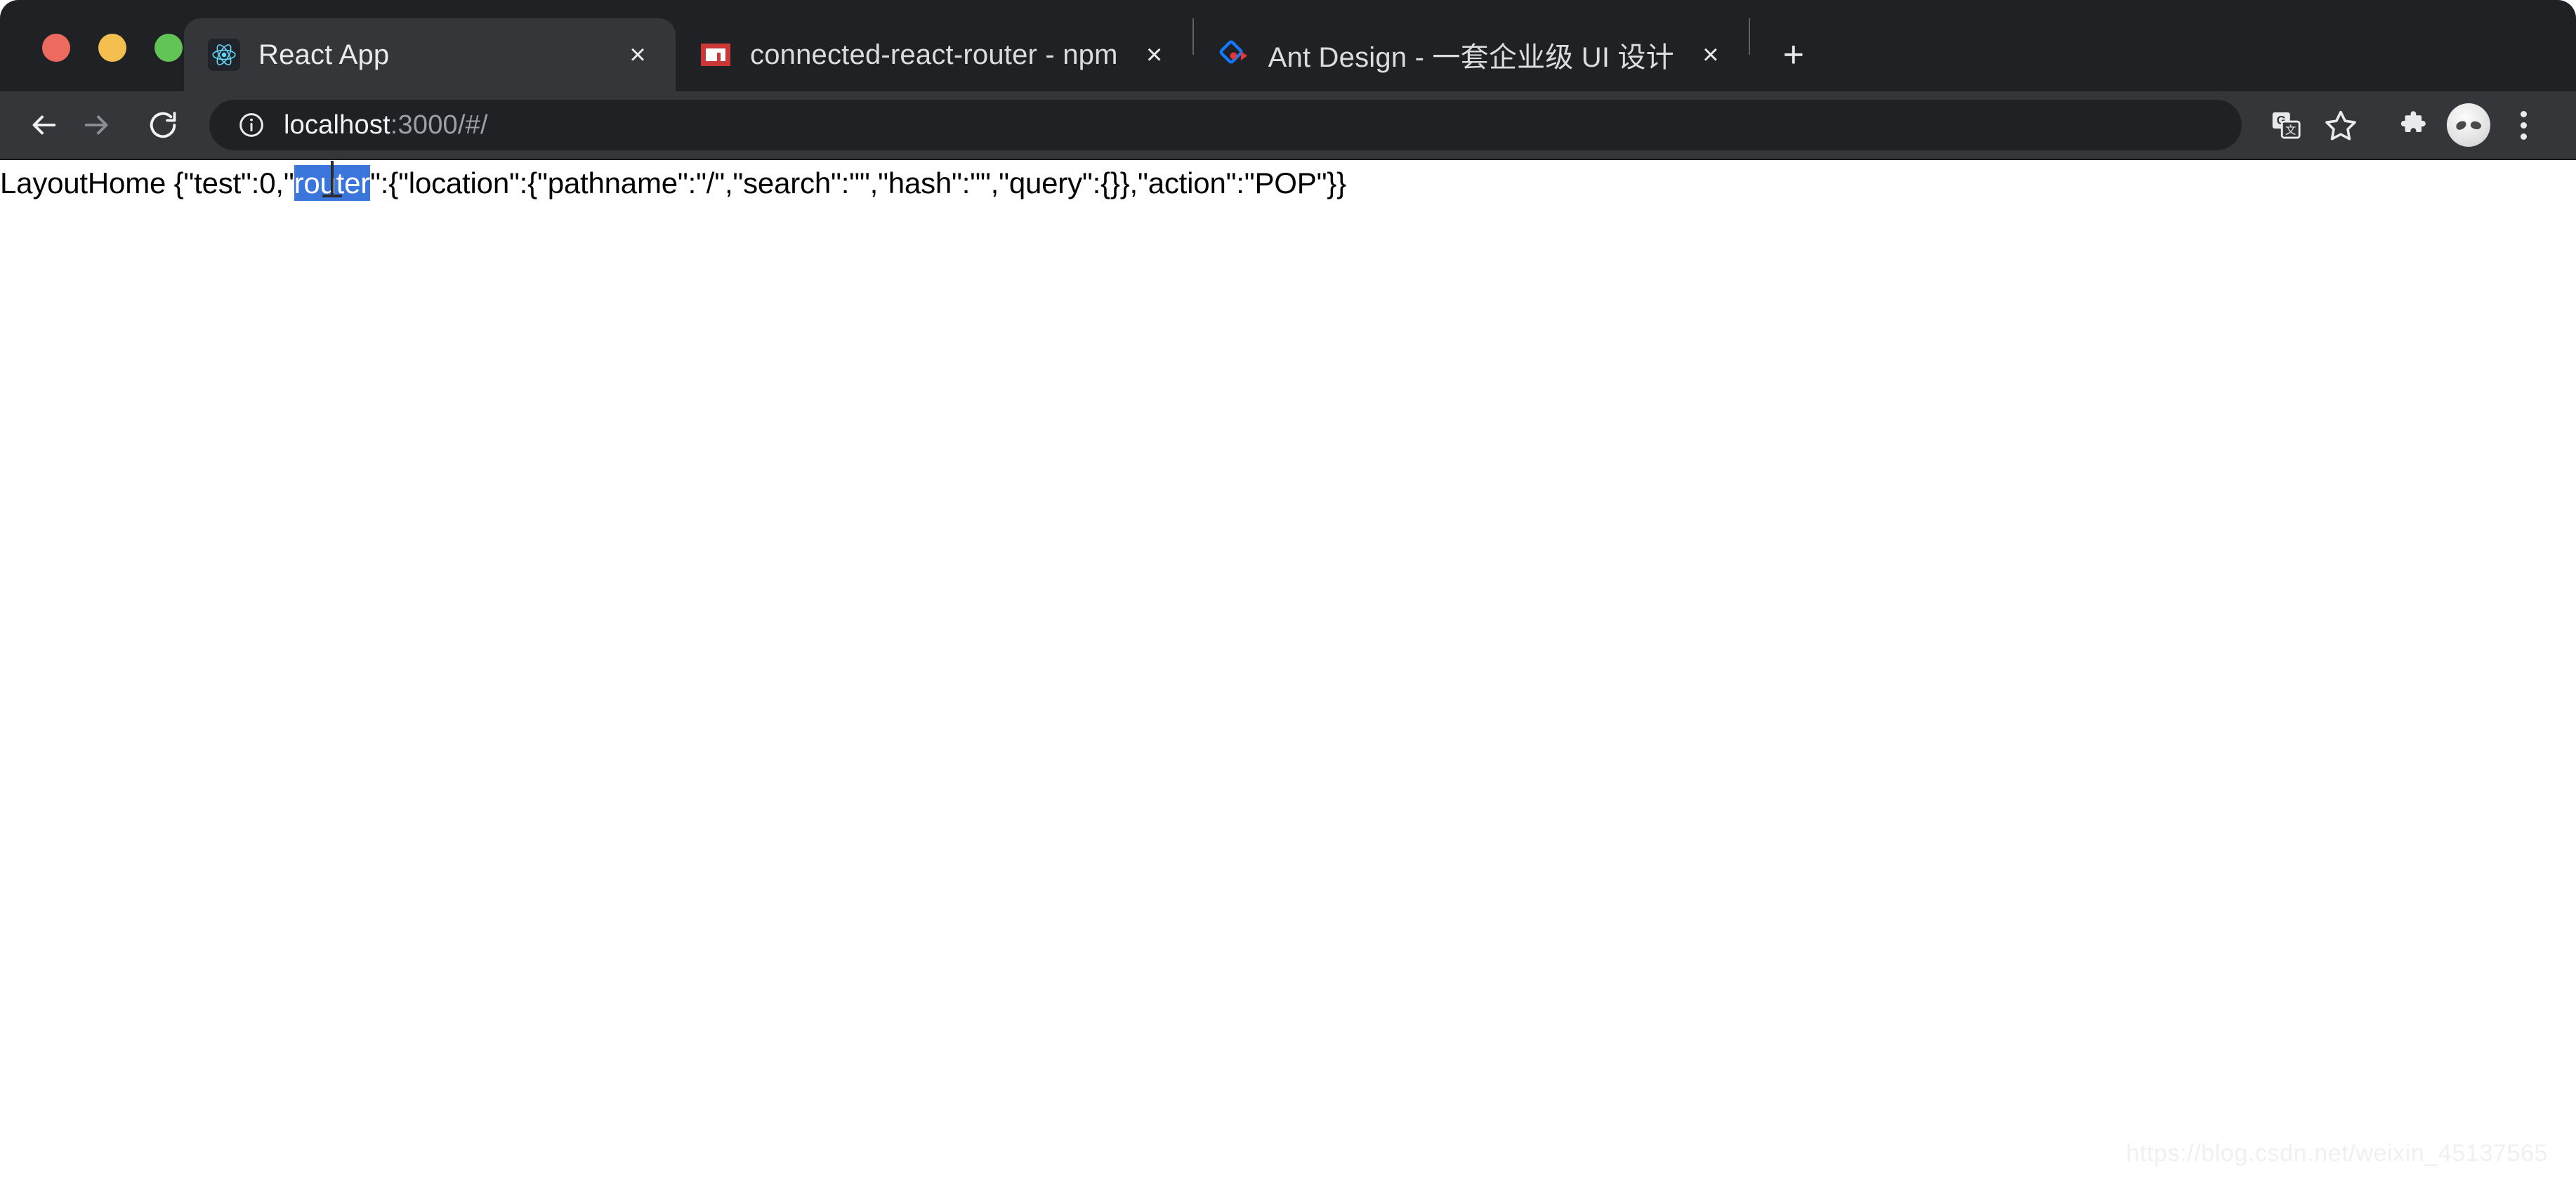  I want to click on toolbar-actions: G 文, so click(2405, 125).